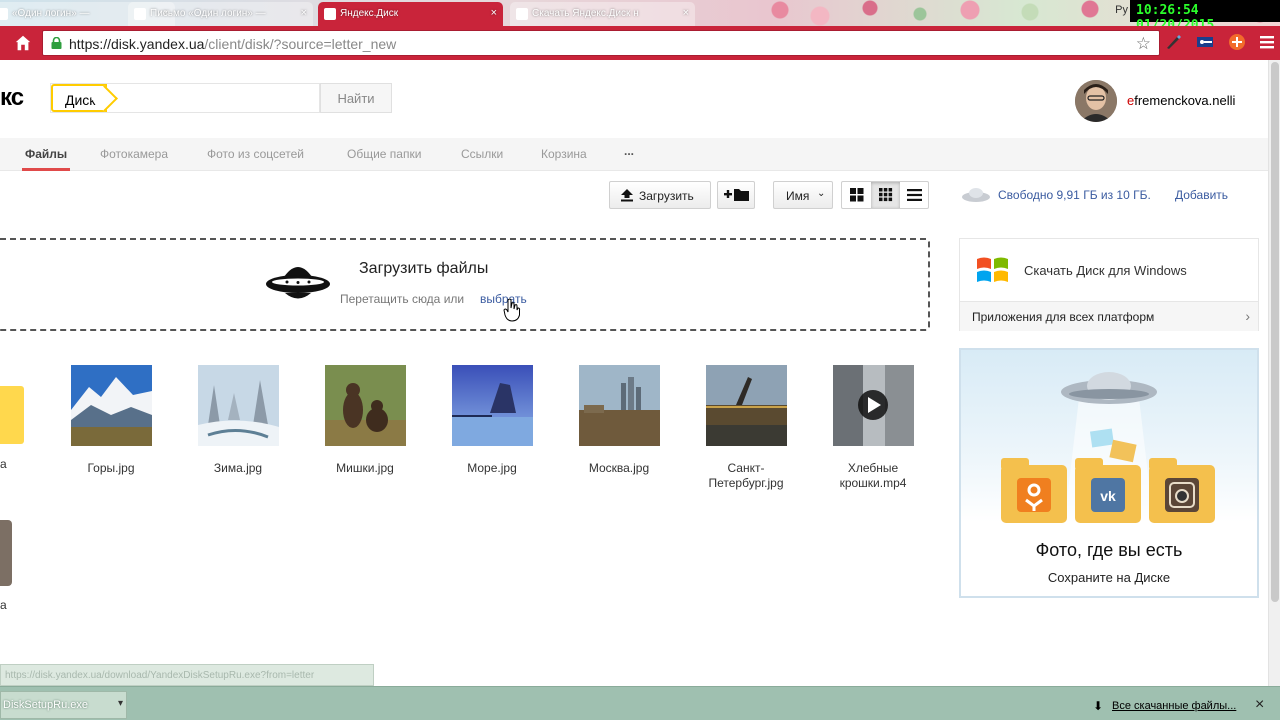  Describe the element at coordinates (384, 154) in the screenshot. I see `tab-shared-folders: Общие папки` at that location.